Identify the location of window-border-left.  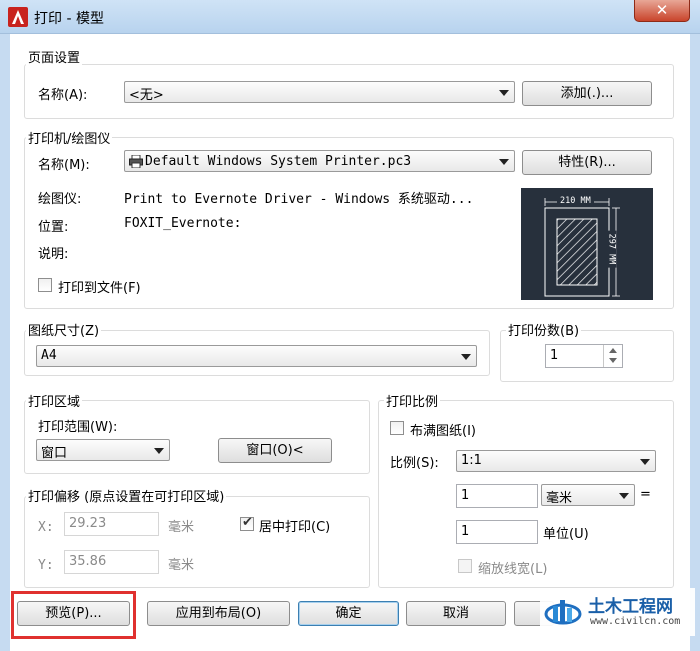
(5, 342).